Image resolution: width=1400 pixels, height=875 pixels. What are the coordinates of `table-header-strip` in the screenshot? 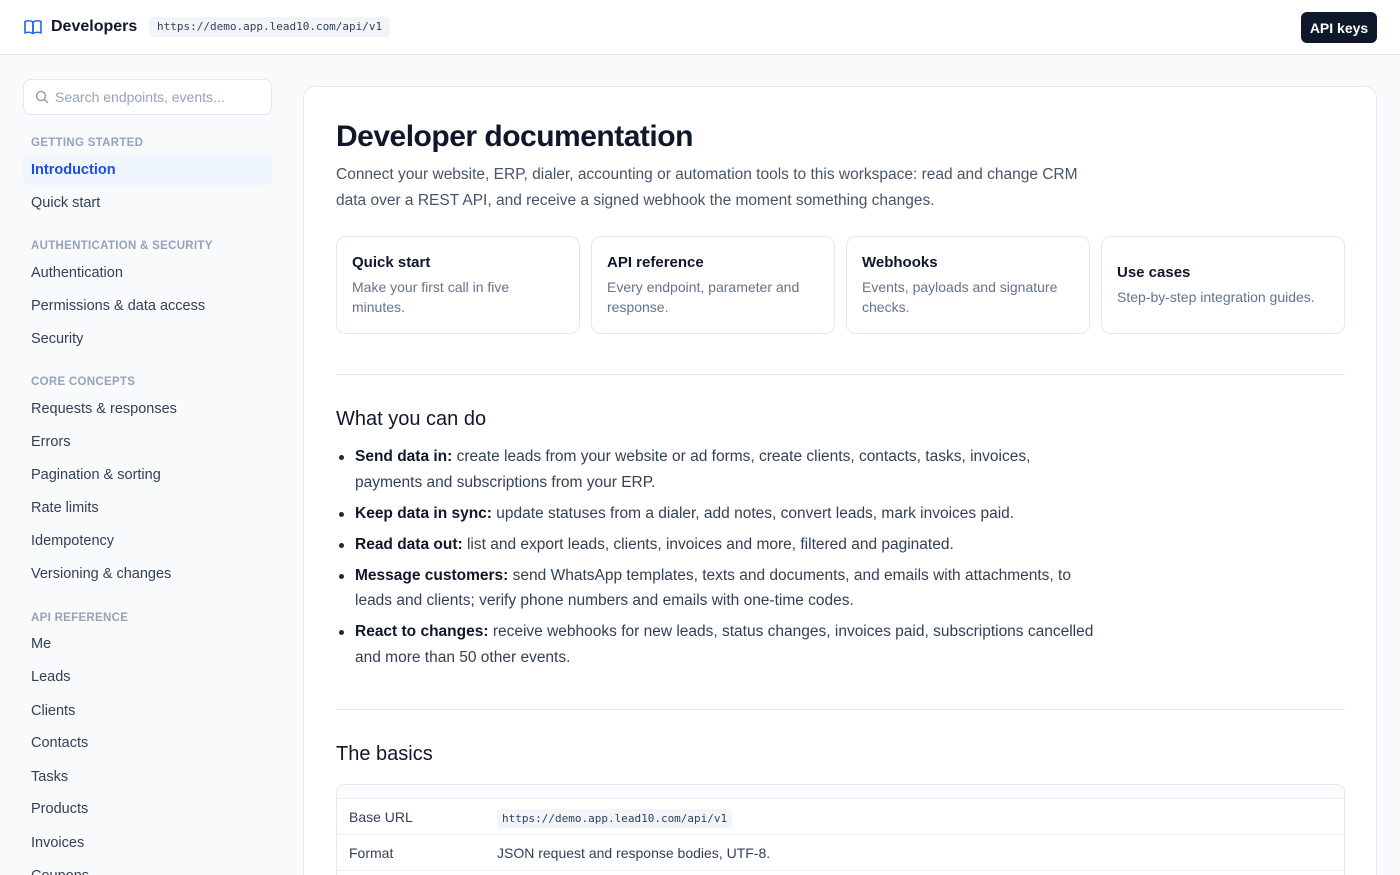 It's located at (840, 792).